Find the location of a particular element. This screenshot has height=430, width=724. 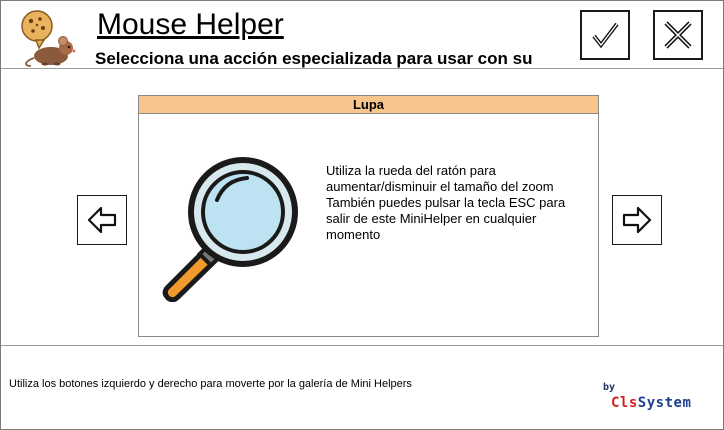

arrow-right-icon is located at coordinates (637, 220).